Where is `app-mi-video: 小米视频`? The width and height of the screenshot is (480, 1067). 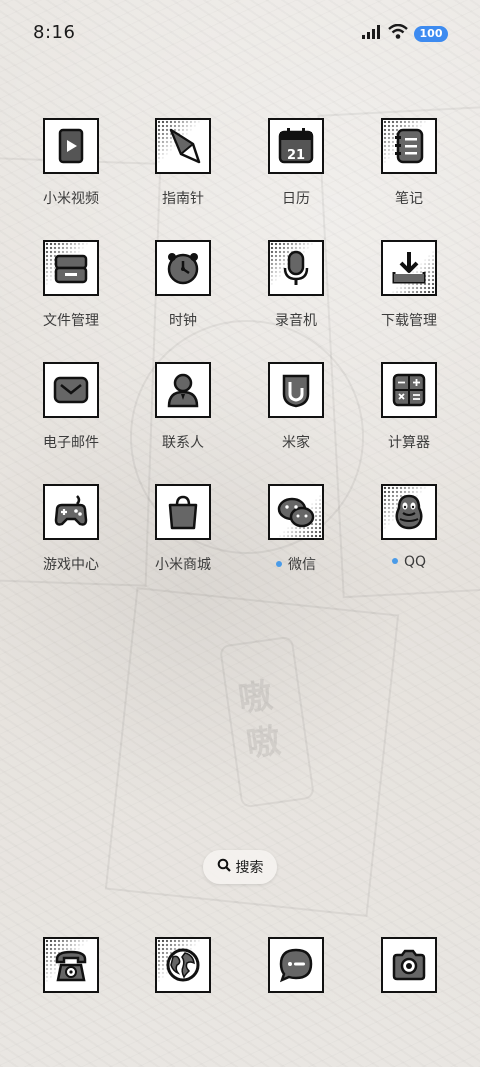 app-mi-video: 小米视频 is located at coordinates (71, 163).